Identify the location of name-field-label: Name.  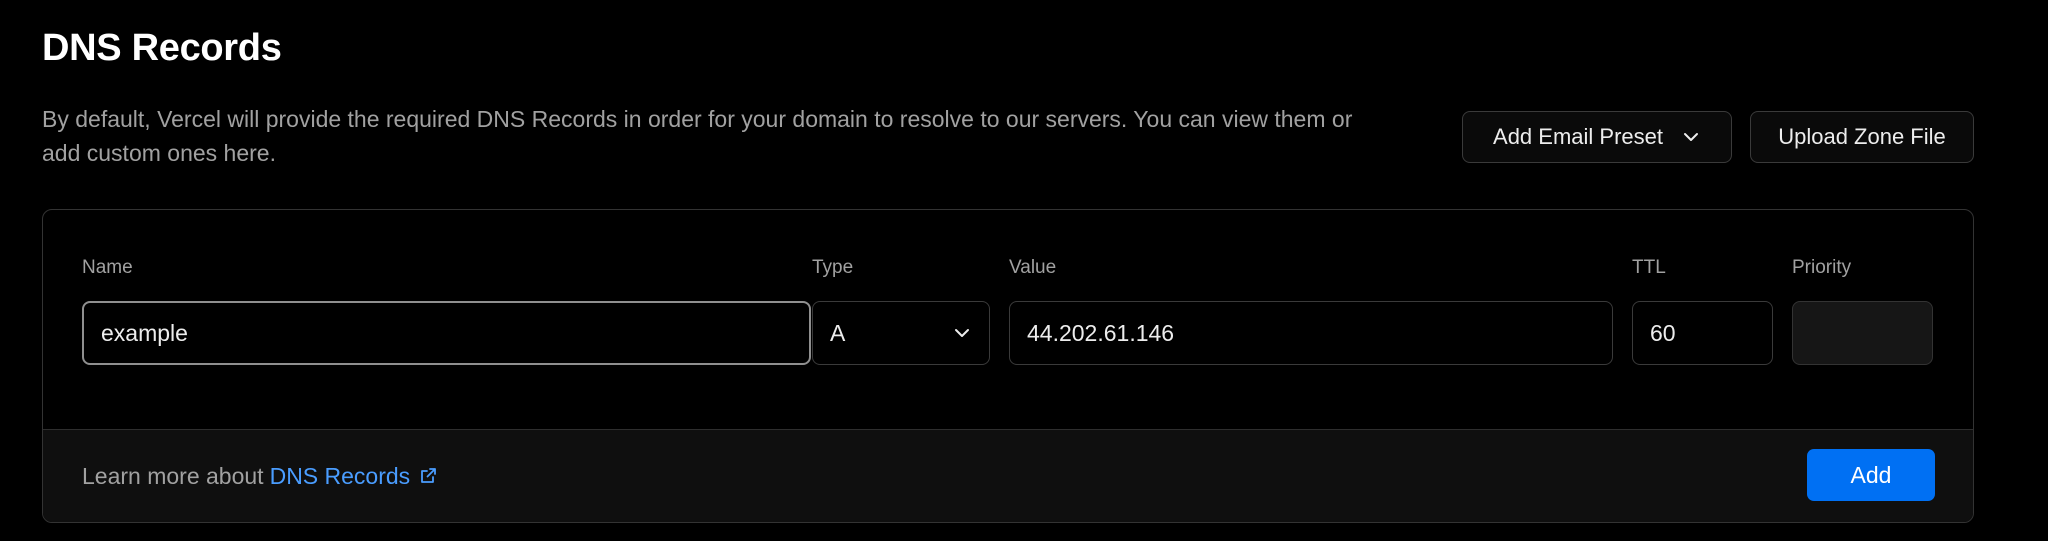
(107, 267).